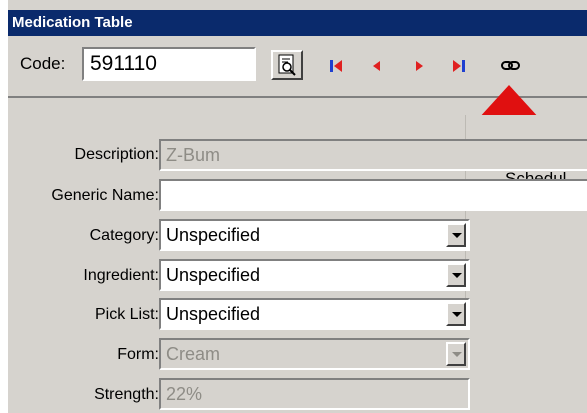 This screenshot has height=413, width=587. Describe the element at coordinates (138, 354) in the screenshot. I see `form-label: Form:` at that location.